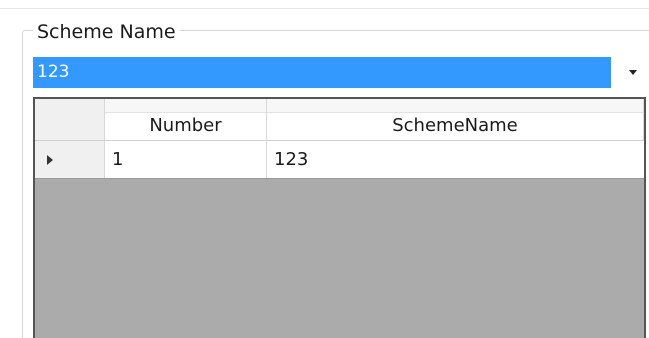  I want to click on row-header-cell, so click(70, 159).